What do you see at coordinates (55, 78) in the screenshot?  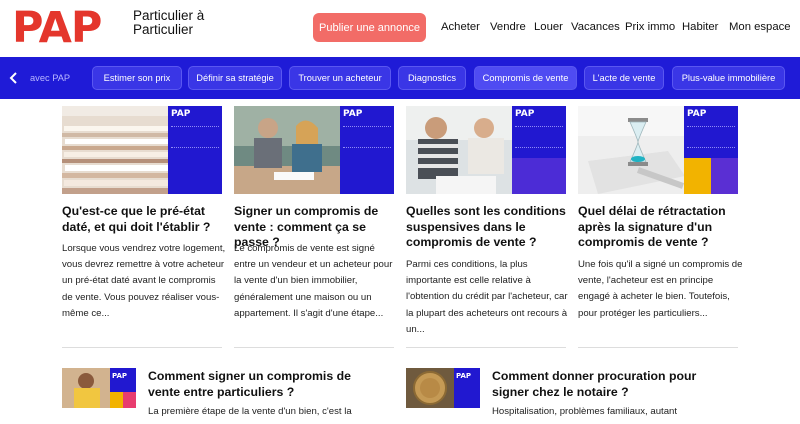 I see `subnav-item-avec-pap: avec PAP` at bounding box center [55, 78].